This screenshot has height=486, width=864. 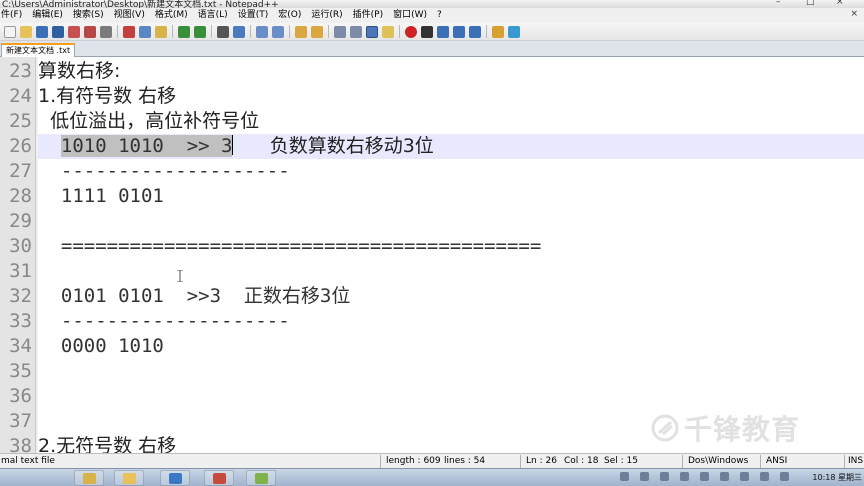 I want to click on paste-icon, so click(x=161, y=31).